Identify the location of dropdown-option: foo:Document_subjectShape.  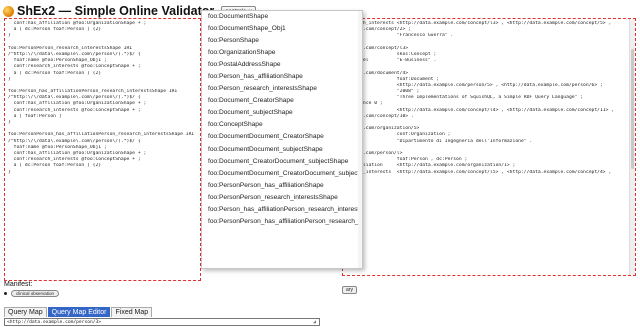
(282, 113).